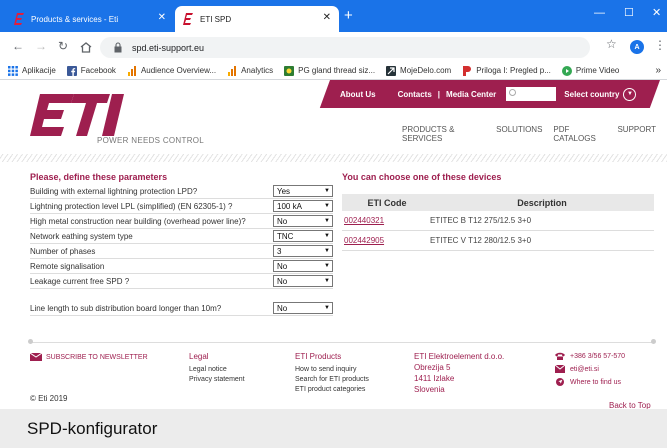  I want to click on param-label: Leakage current free SPD ?, so click(80, 281).